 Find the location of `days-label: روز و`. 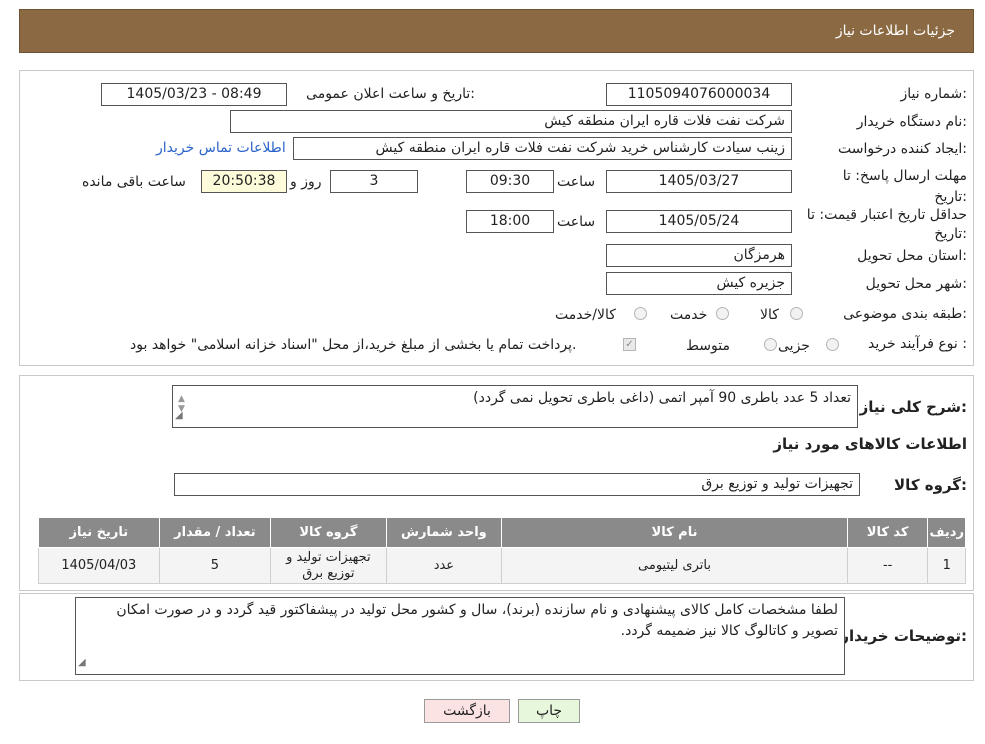

days-label: روز و is located at coordinates (306, 182).